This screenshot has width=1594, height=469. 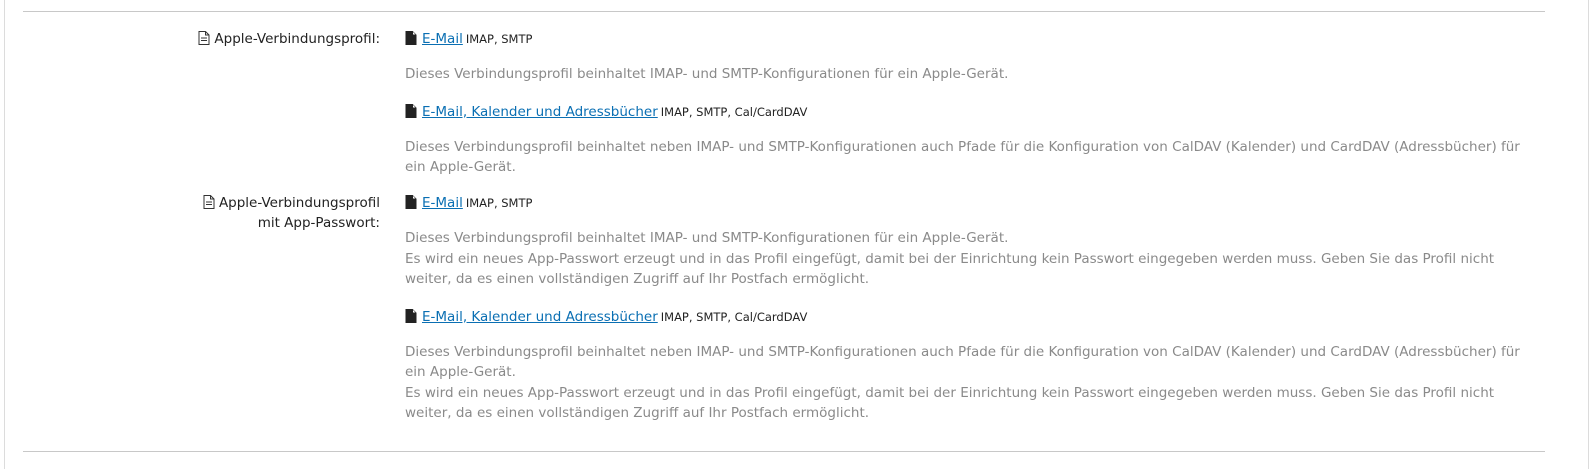 I want to click on top-divider, so click(x=784, y=11).